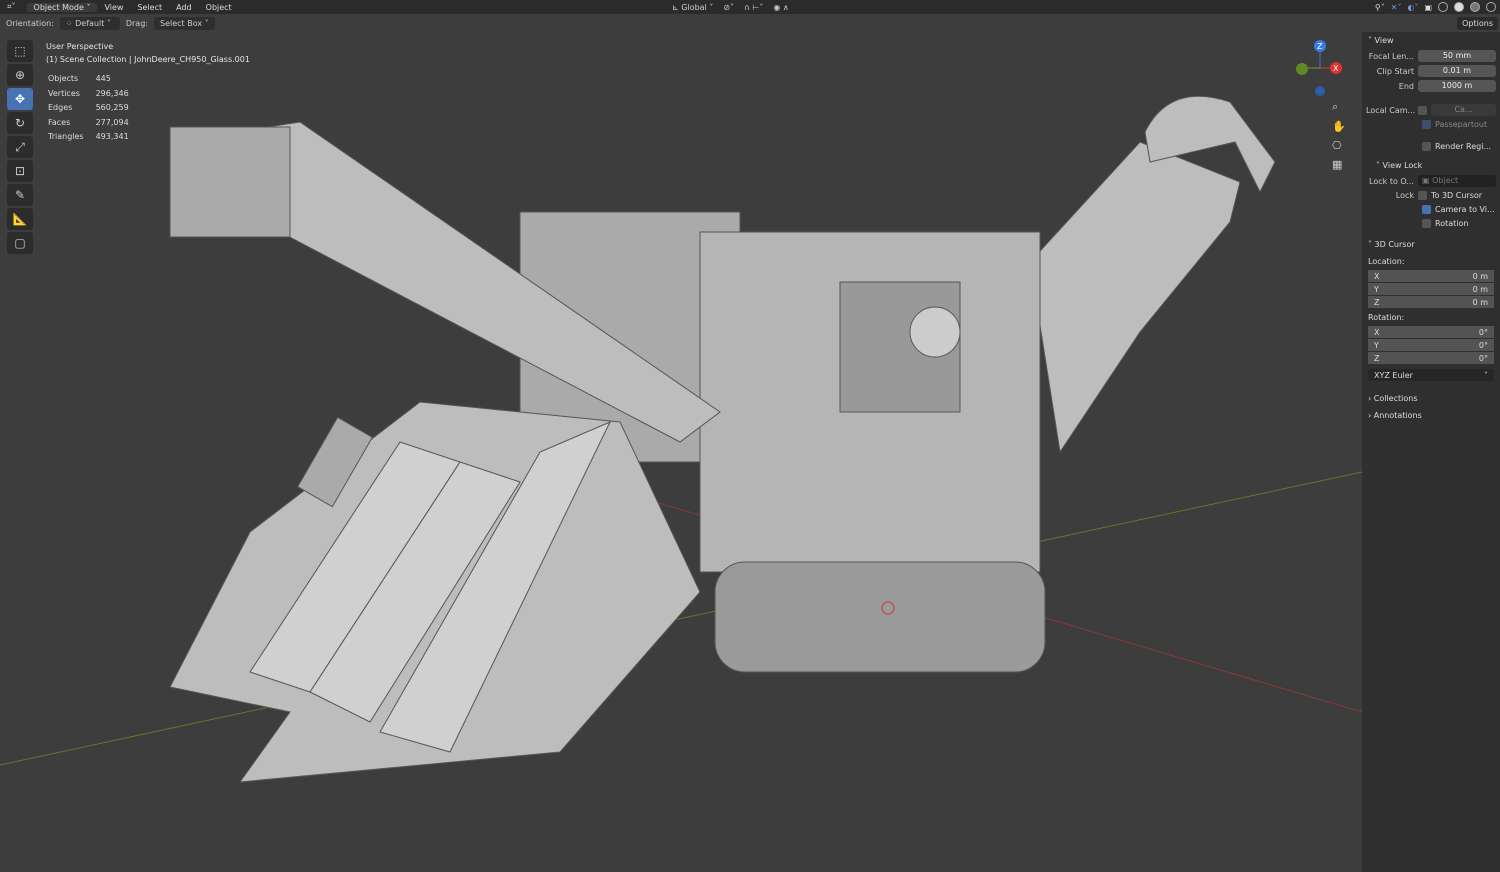 The height and width of the screenshot is (872, 1500). What do you see at coordinates (20, 51) in the screenshot?
I see `select-box-tool-icon: ⬚` at bounding box center [20, 51].